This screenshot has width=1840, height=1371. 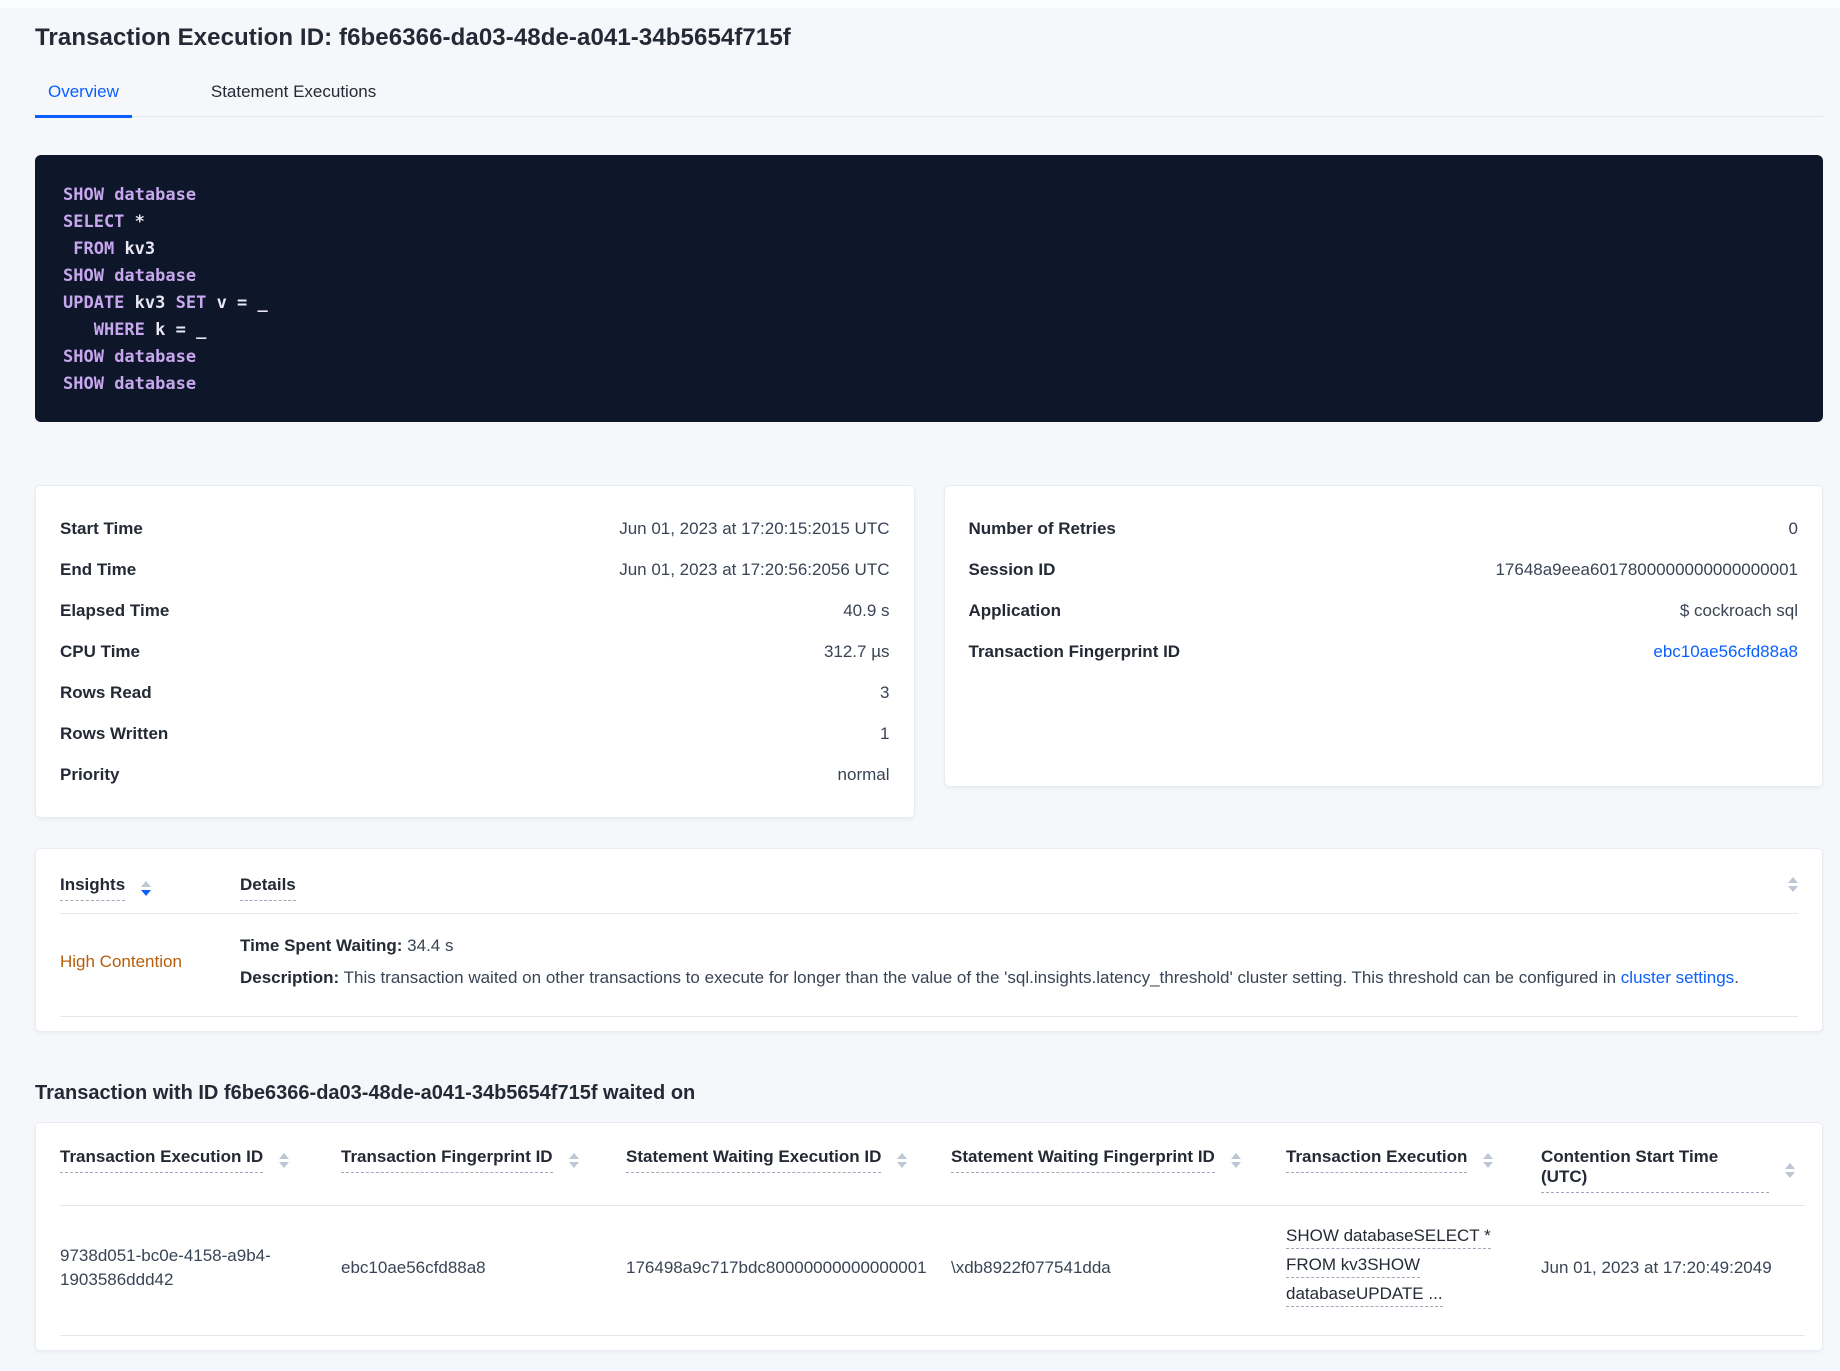 I want to click on tab-statement-executions: Statement Executions, so click(x=293, y=100).